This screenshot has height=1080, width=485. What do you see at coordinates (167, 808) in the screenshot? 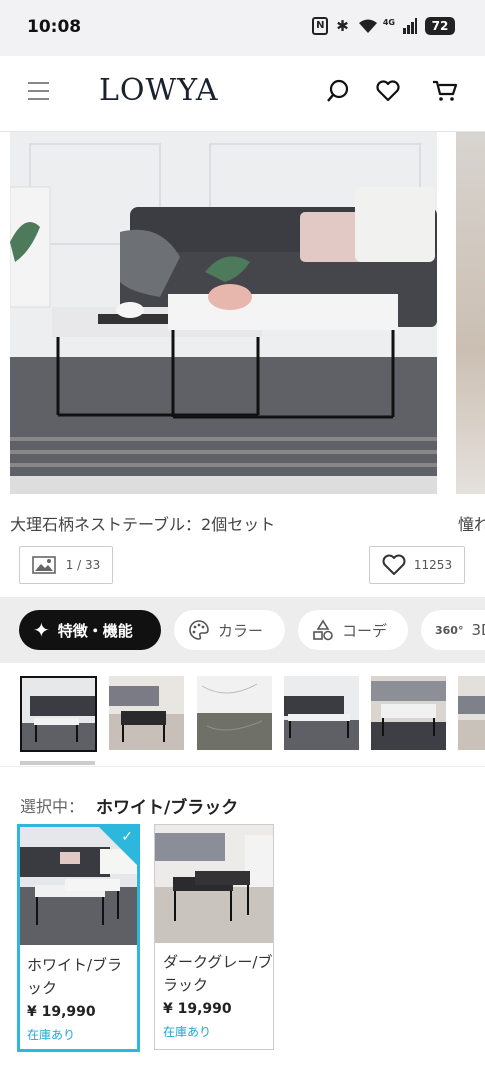
I see `selected-variant-value: ホワイト/ブラック` at bounding box center [167, 808].